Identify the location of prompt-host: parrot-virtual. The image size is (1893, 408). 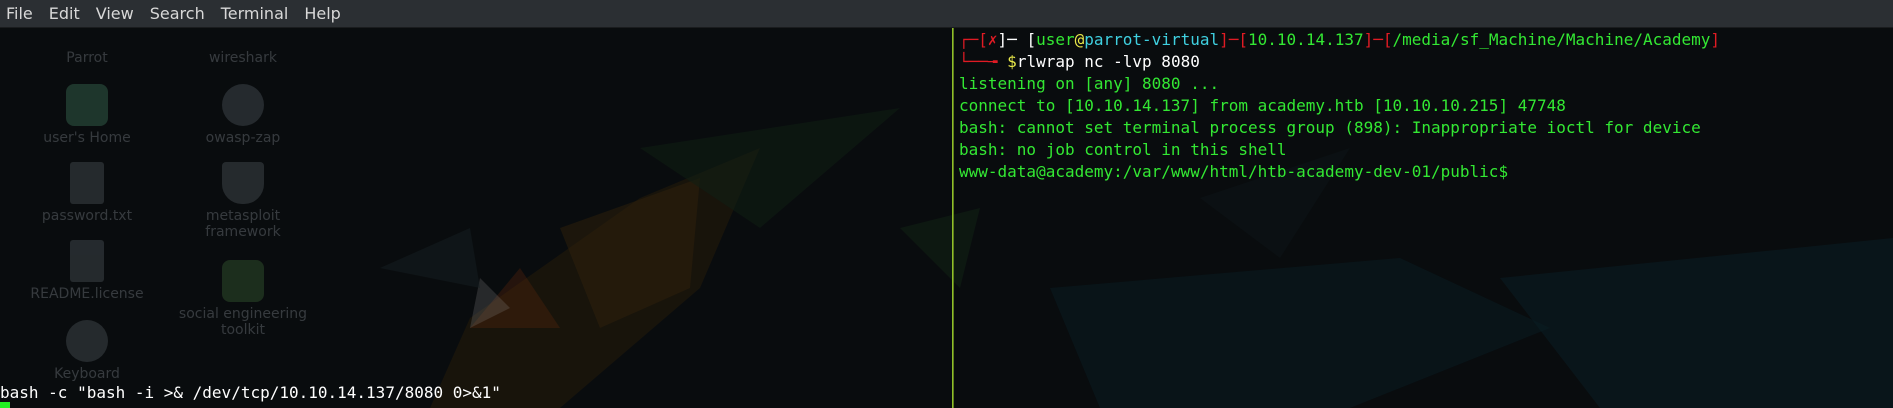
(1152, 39).